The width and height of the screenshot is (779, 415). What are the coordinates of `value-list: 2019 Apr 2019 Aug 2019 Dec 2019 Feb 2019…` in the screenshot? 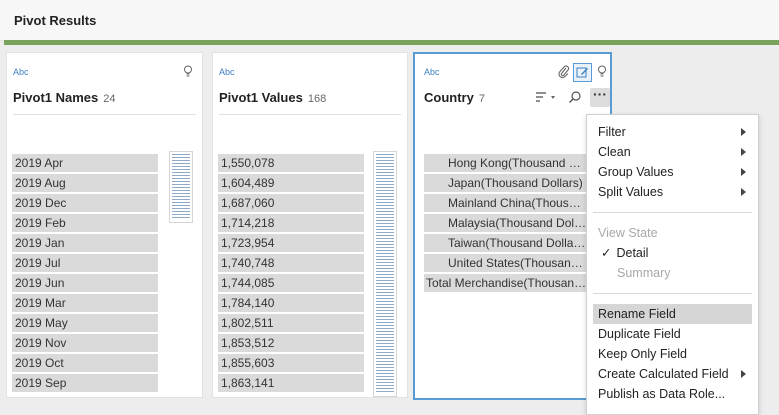 It's located at (85, 274).